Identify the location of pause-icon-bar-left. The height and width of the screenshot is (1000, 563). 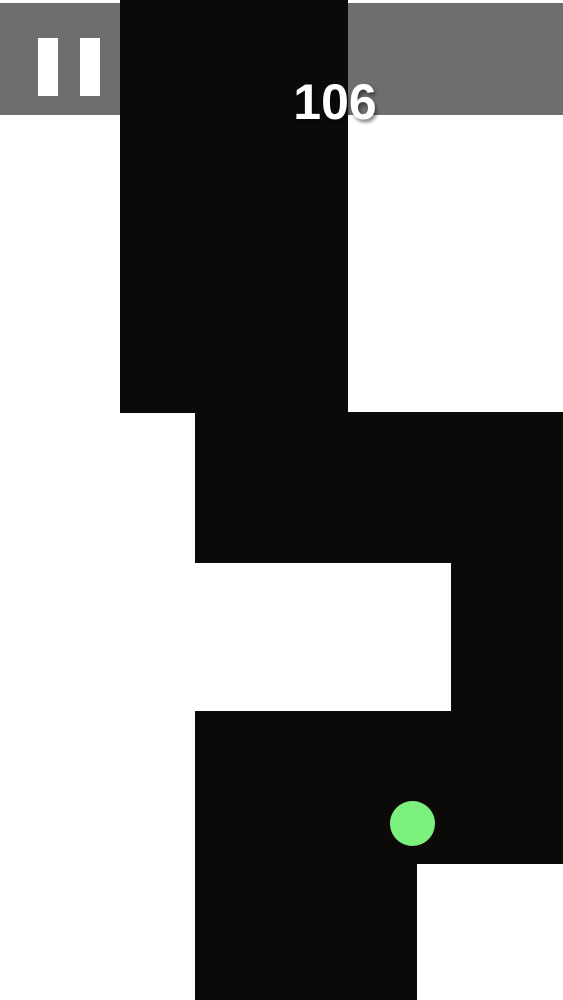
(48, 67).